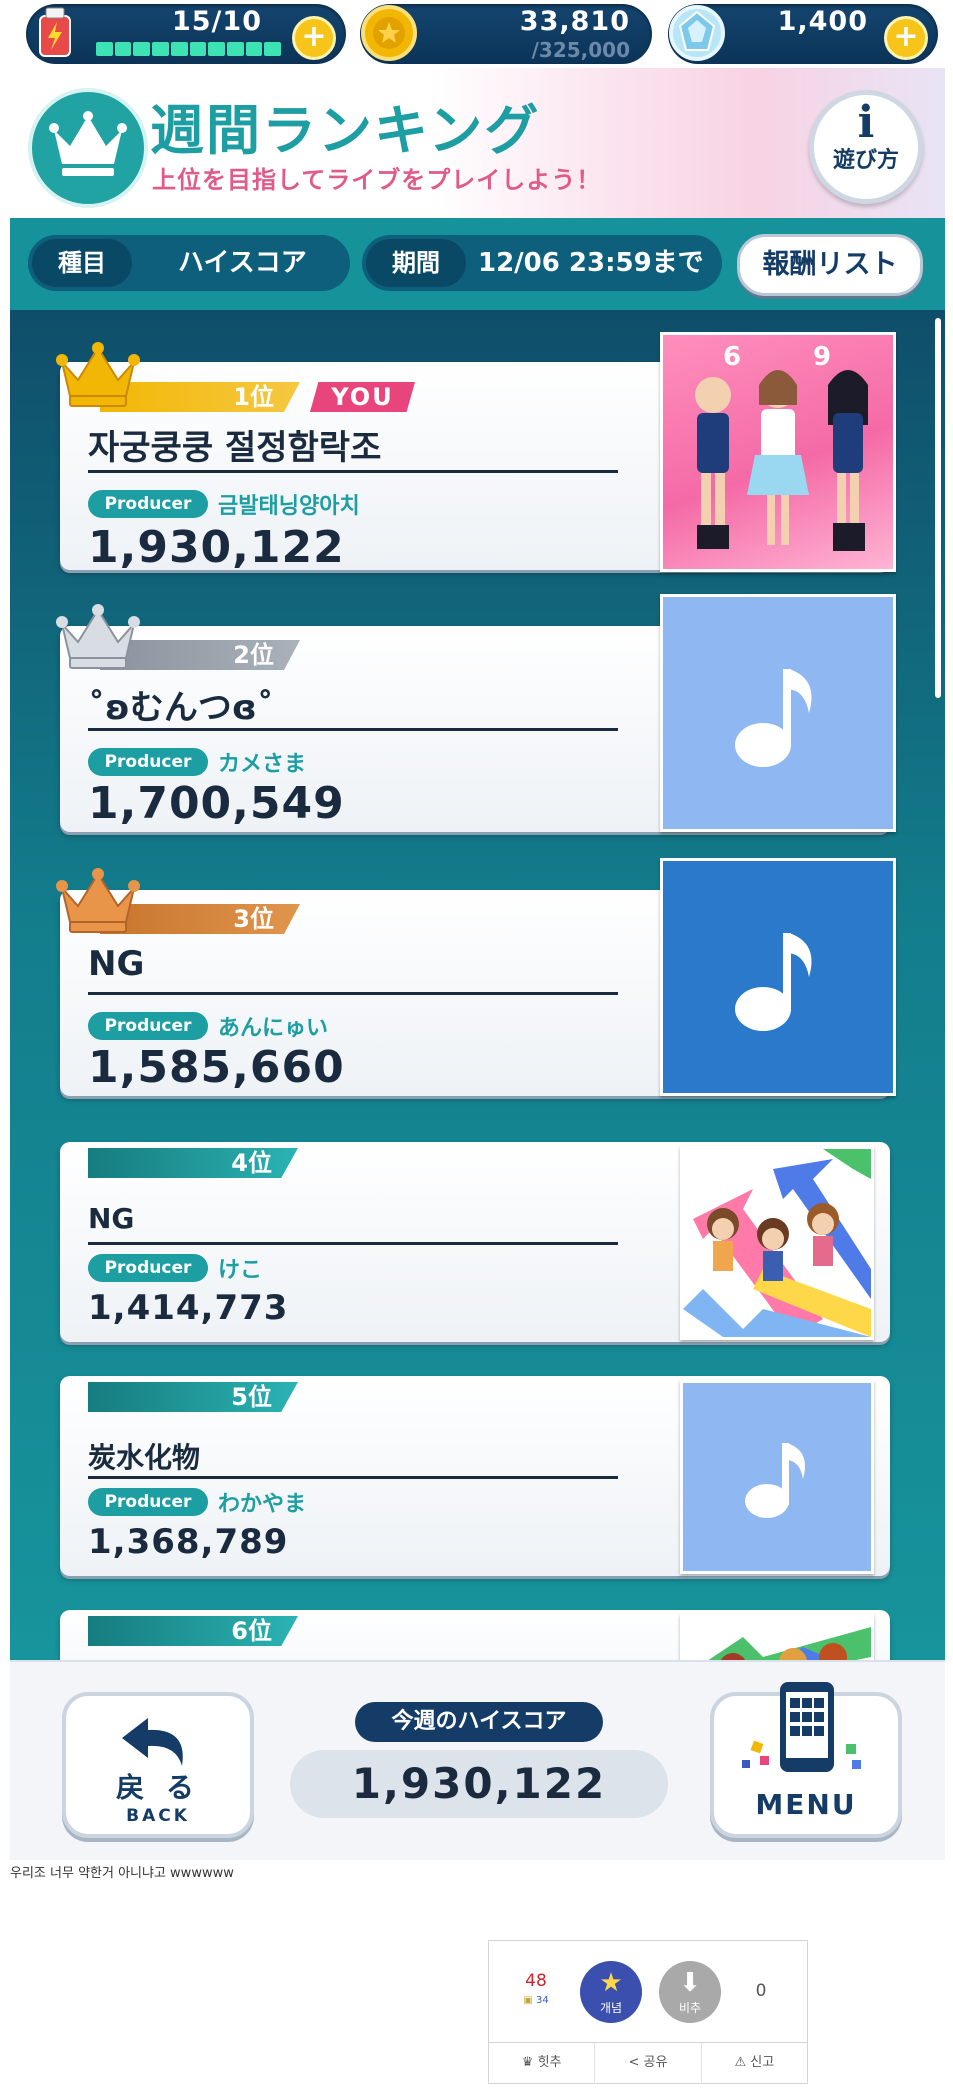  I want to click on player-score: 1,414,773, so click(188, 1308).